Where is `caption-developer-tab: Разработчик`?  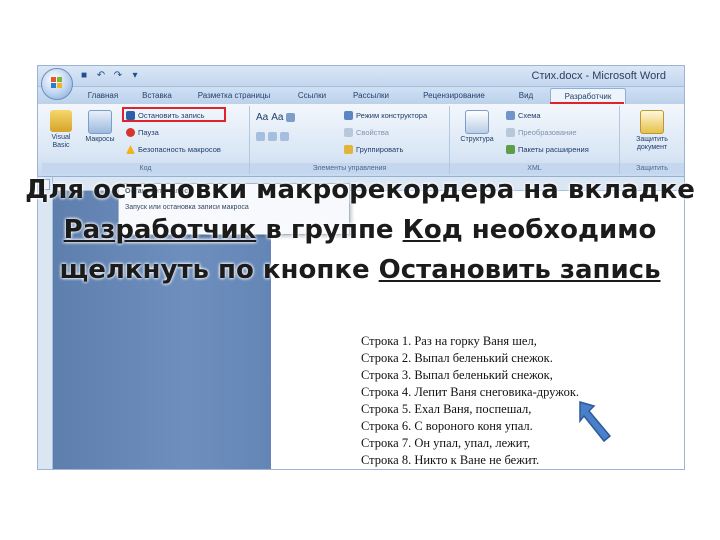
caption-developer-tab: Разработчик is located at coordinates (160, 230).